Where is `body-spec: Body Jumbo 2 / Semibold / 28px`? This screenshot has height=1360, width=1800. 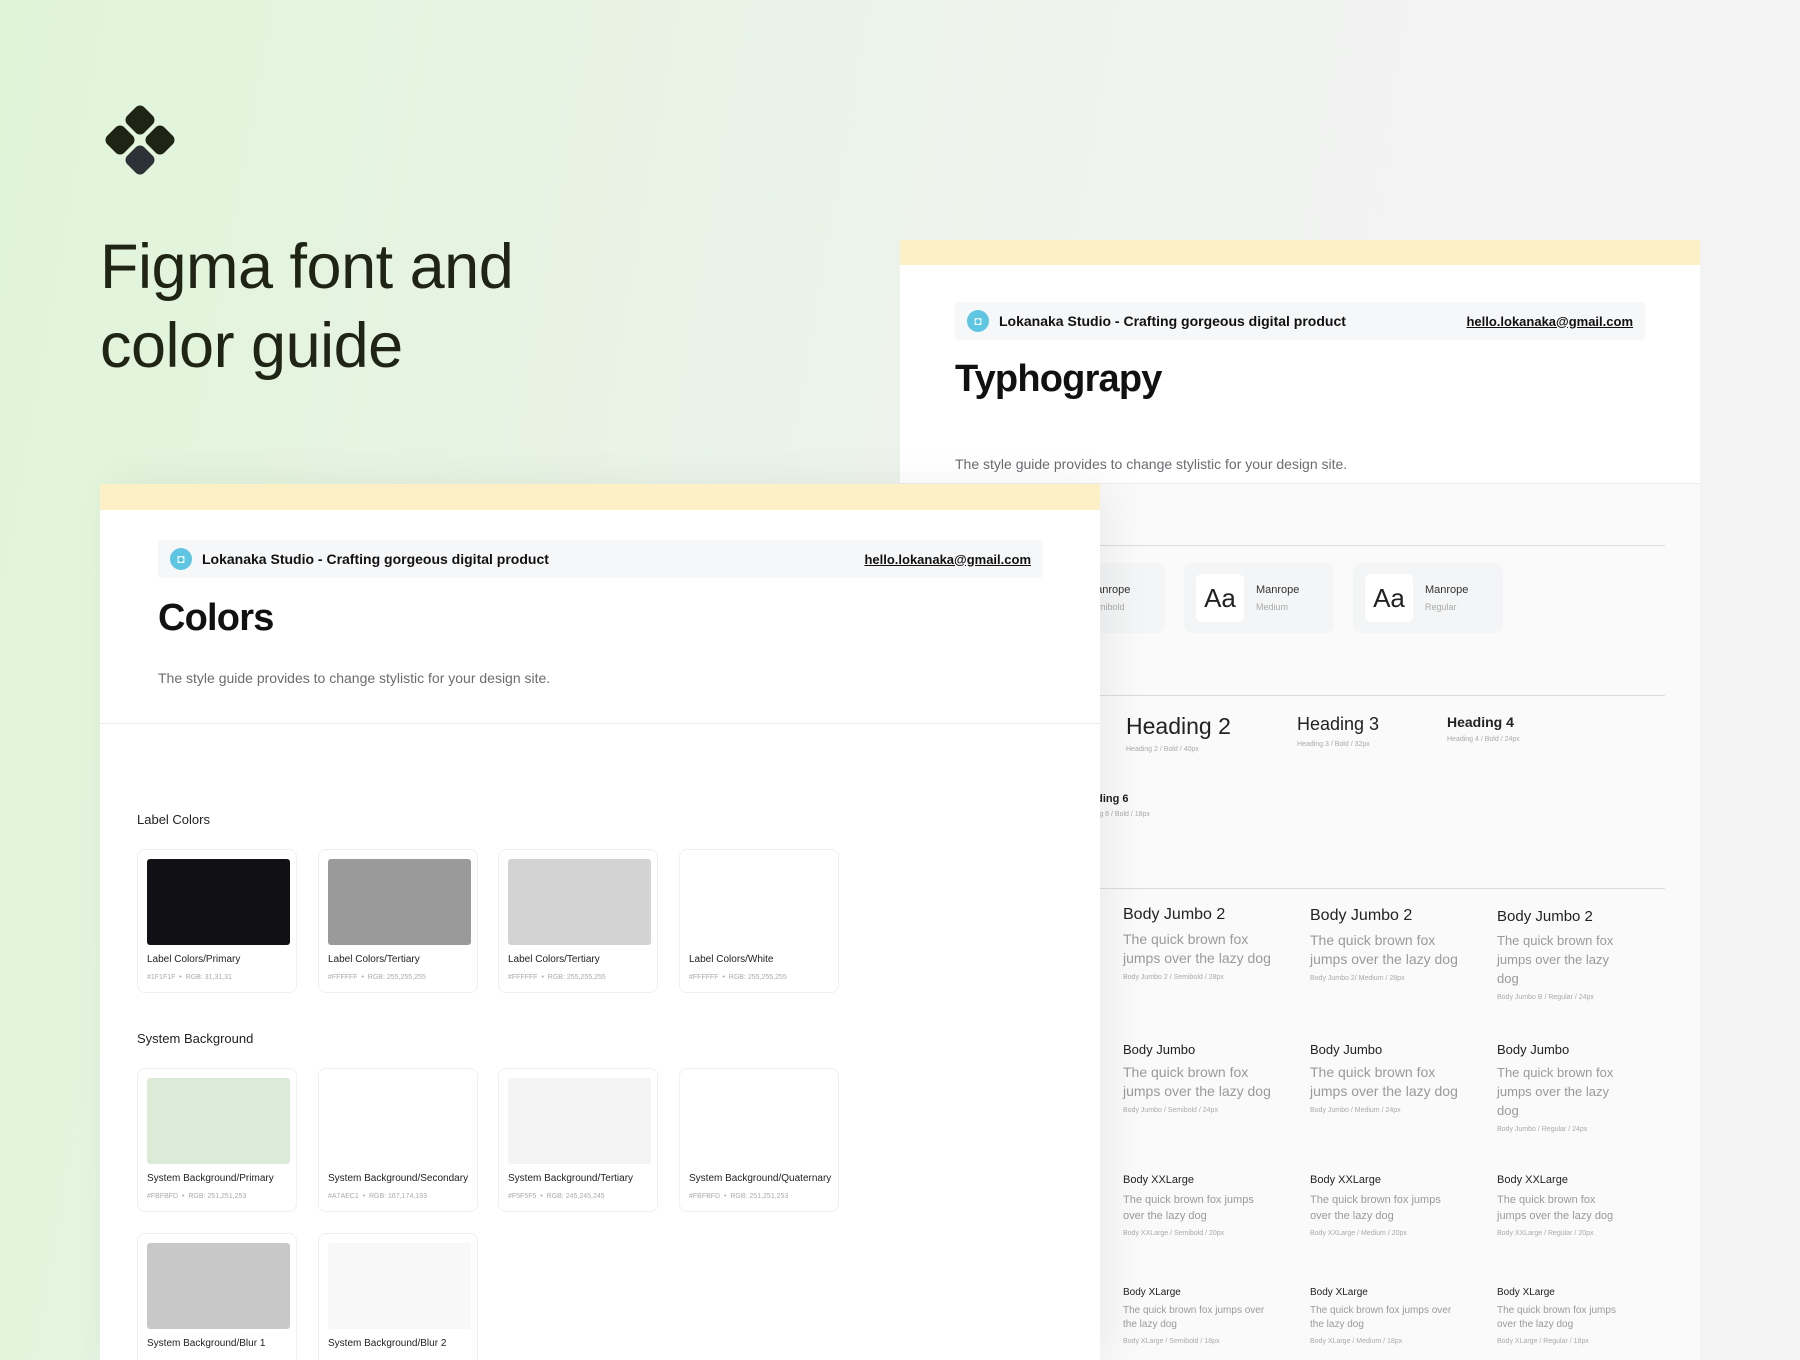
body-spec: Body Jumbo 2 / Semibold / 28px is located at coordinates (1173, 977).